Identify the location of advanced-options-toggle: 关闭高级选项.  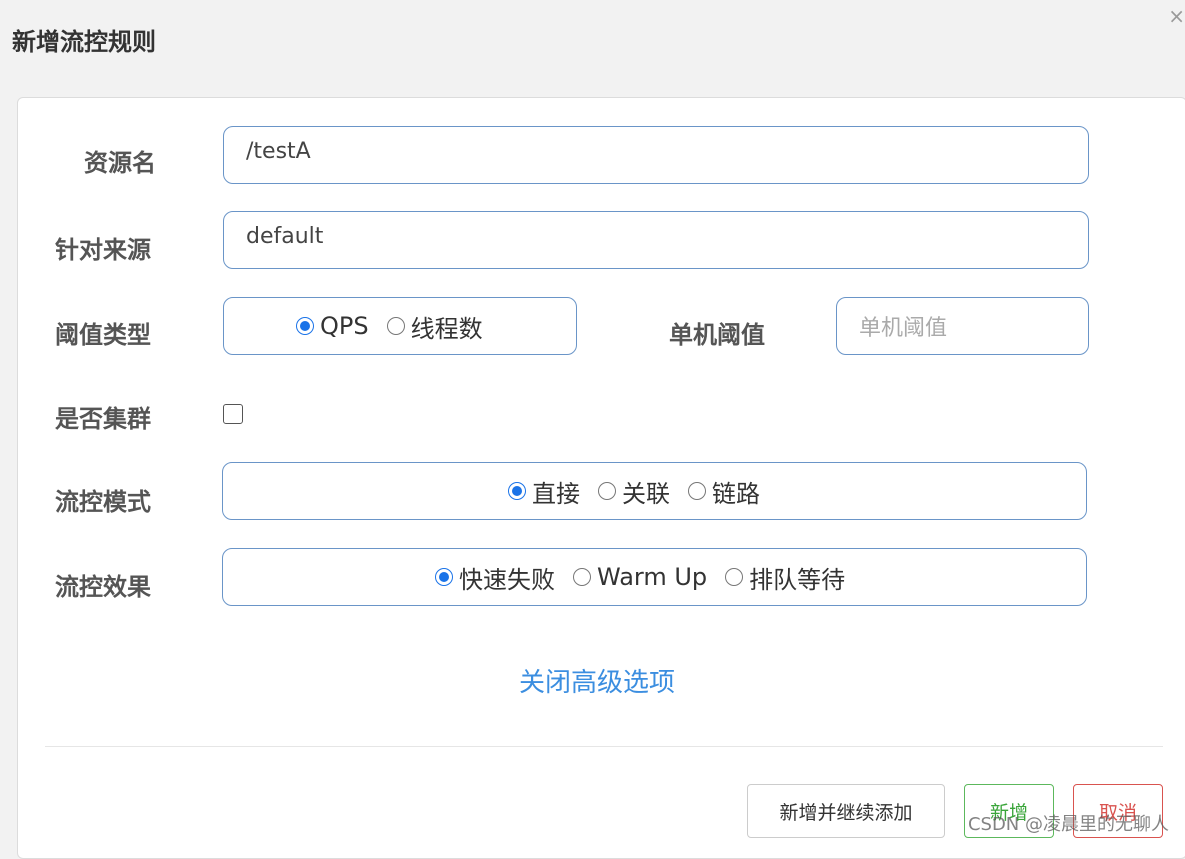
(597, 680).